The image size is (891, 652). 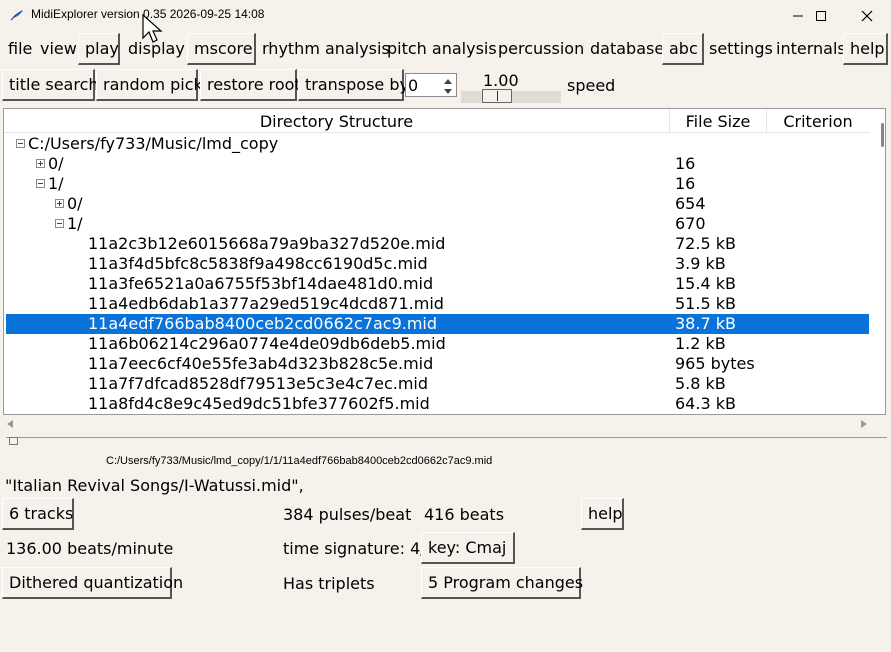 I want to click on restore-root-button: restore root, so click(x=250, y=85).